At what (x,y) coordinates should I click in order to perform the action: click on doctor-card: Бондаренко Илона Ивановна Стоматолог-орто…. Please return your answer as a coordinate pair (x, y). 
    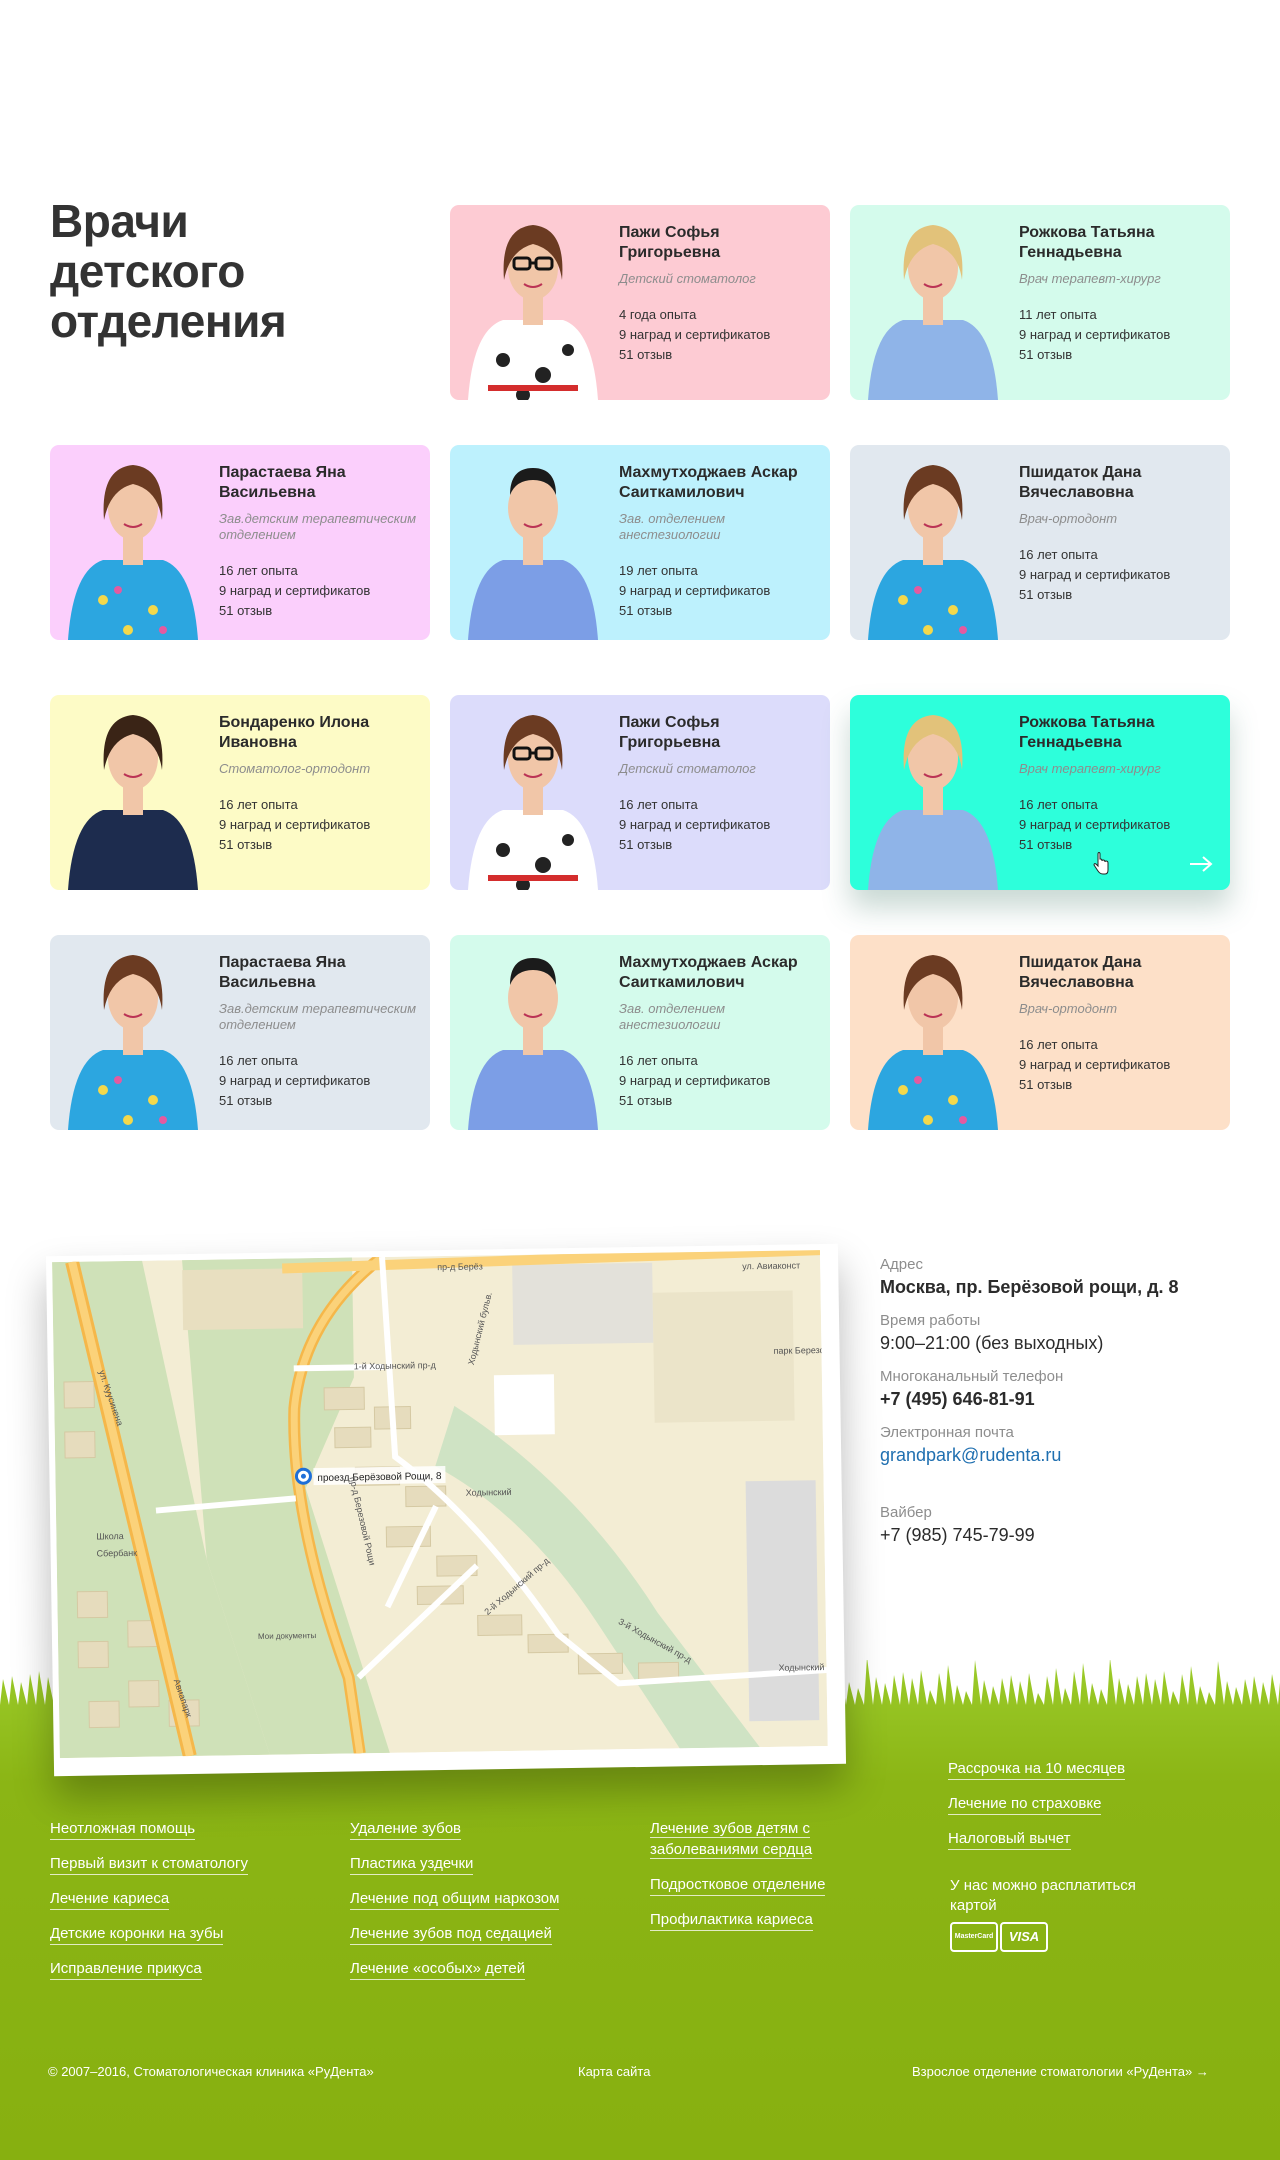
    Looking at the image, I should click on (240, 792).